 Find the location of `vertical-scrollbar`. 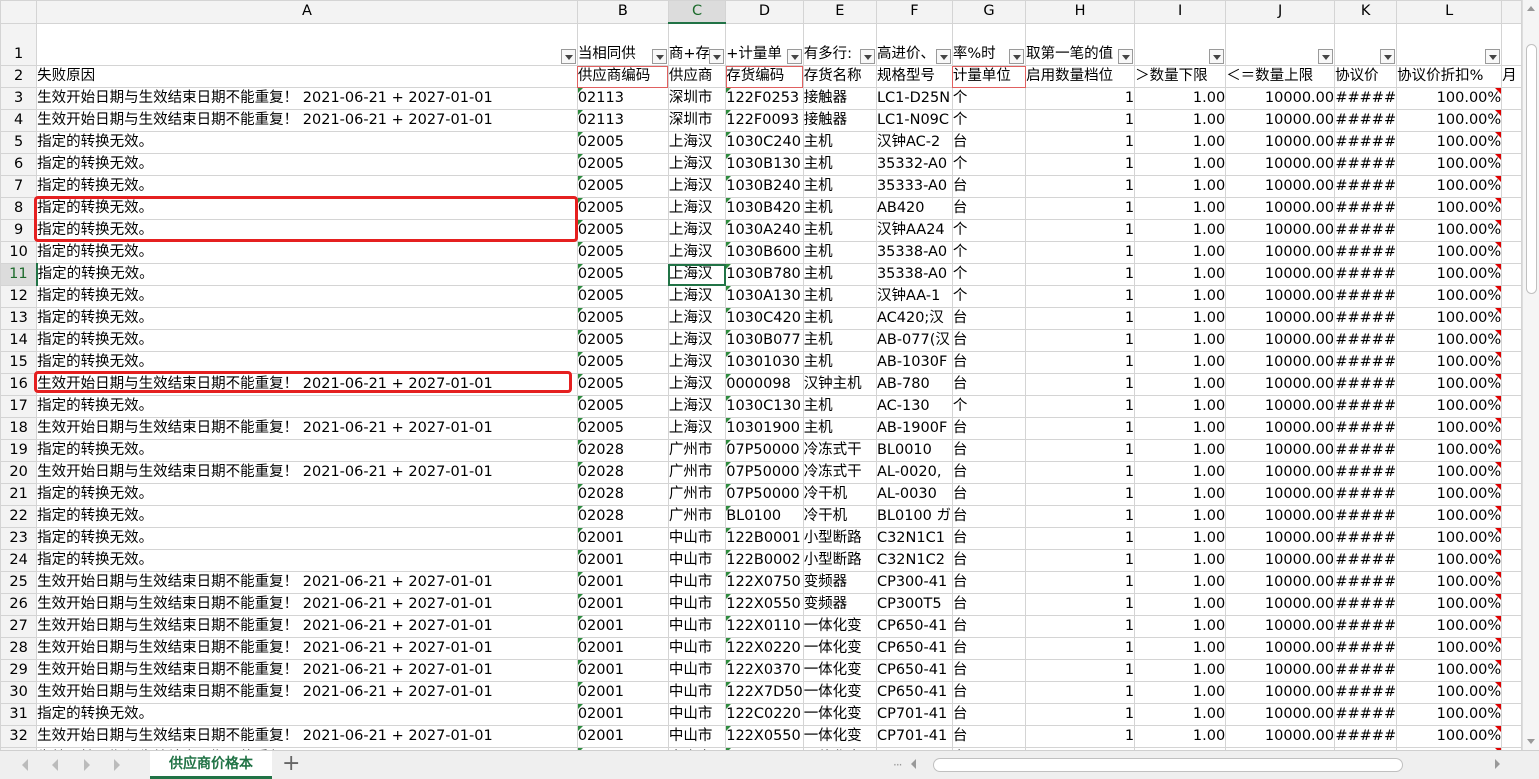

vertical-scrollbar is located at coordinates (1530, 375).